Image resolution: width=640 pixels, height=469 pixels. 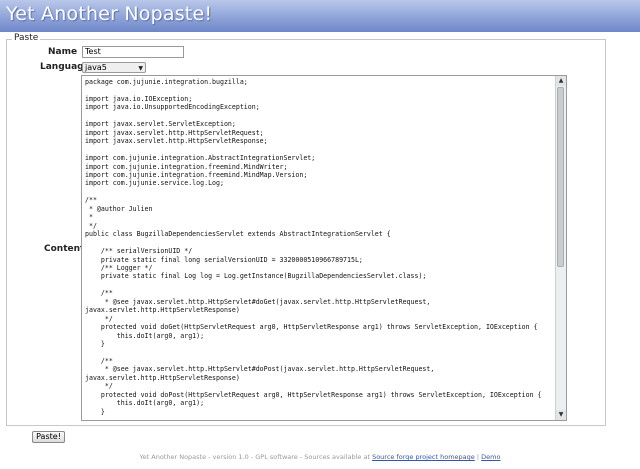 What do you see at coordinates (114, 67) in the screenshot?
I see `language-select: java5 ▼` at bounding box center [114, 67].